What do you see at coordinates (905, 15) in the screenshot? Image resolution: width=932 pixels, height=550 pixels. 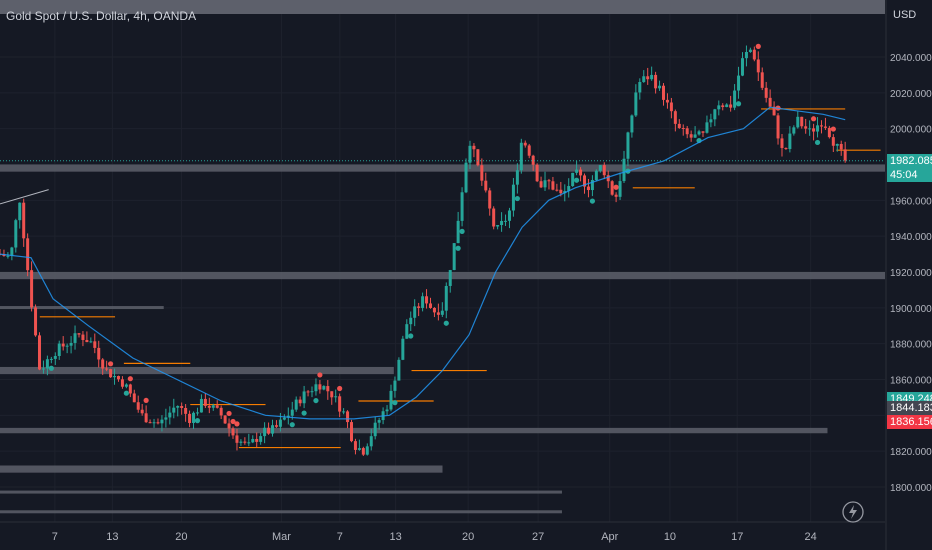 I see `currency-label: USD` at bounding box center [905, 15].